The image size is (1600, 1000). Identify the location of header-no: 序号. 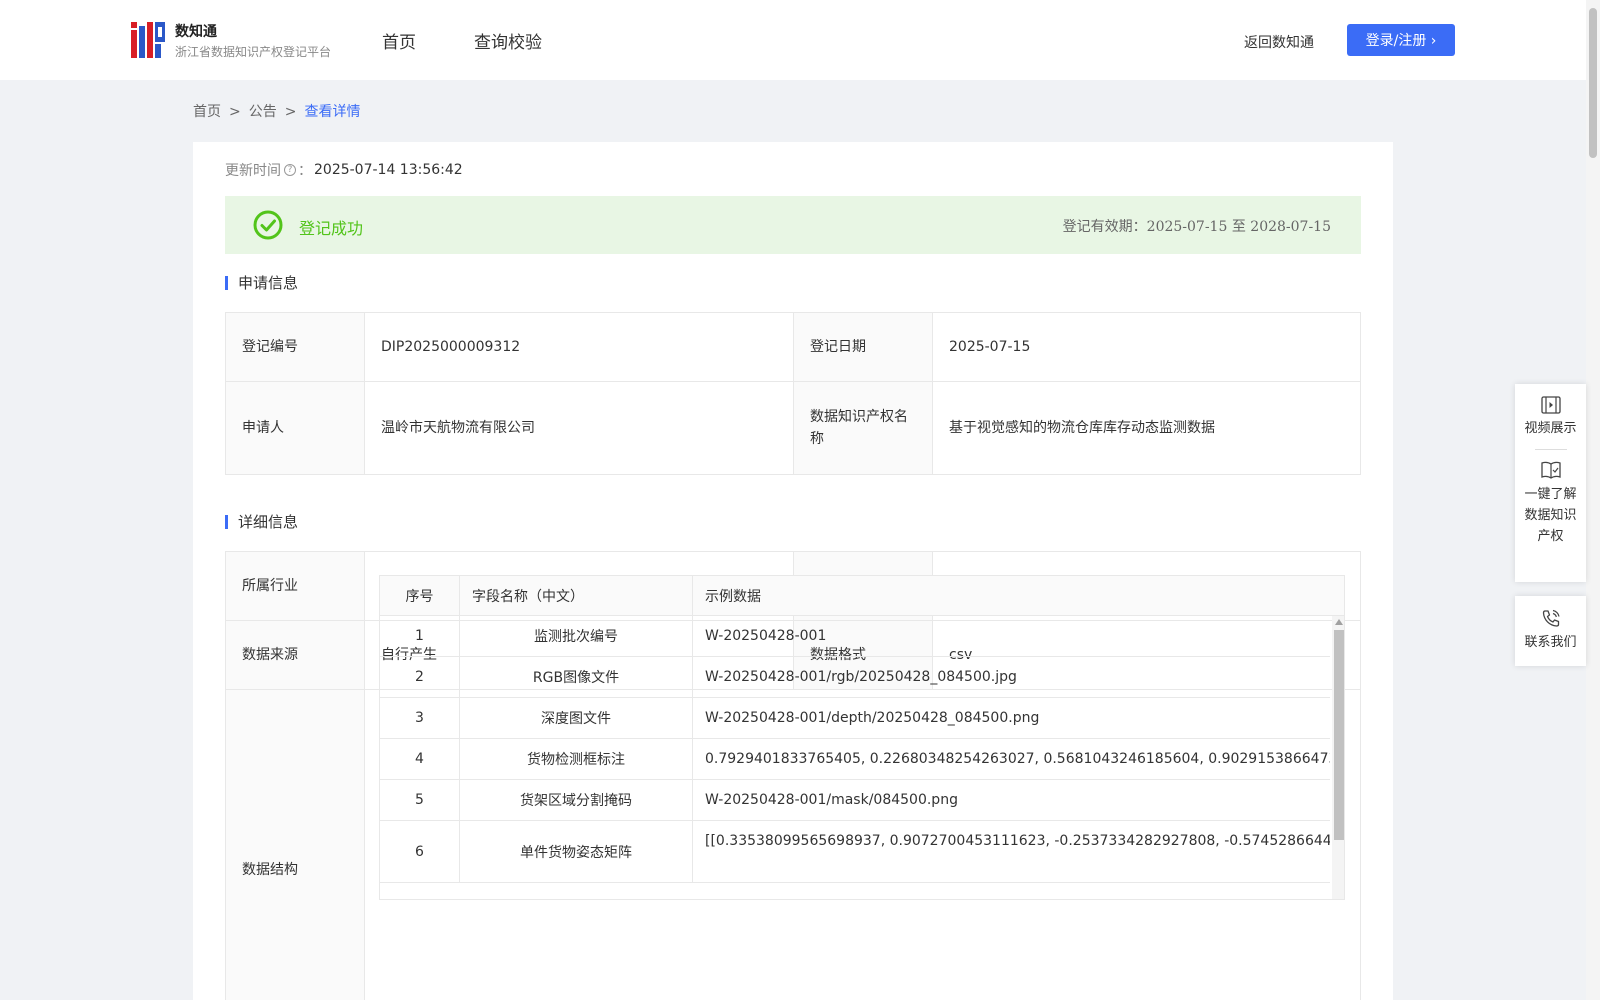
(420, 595).